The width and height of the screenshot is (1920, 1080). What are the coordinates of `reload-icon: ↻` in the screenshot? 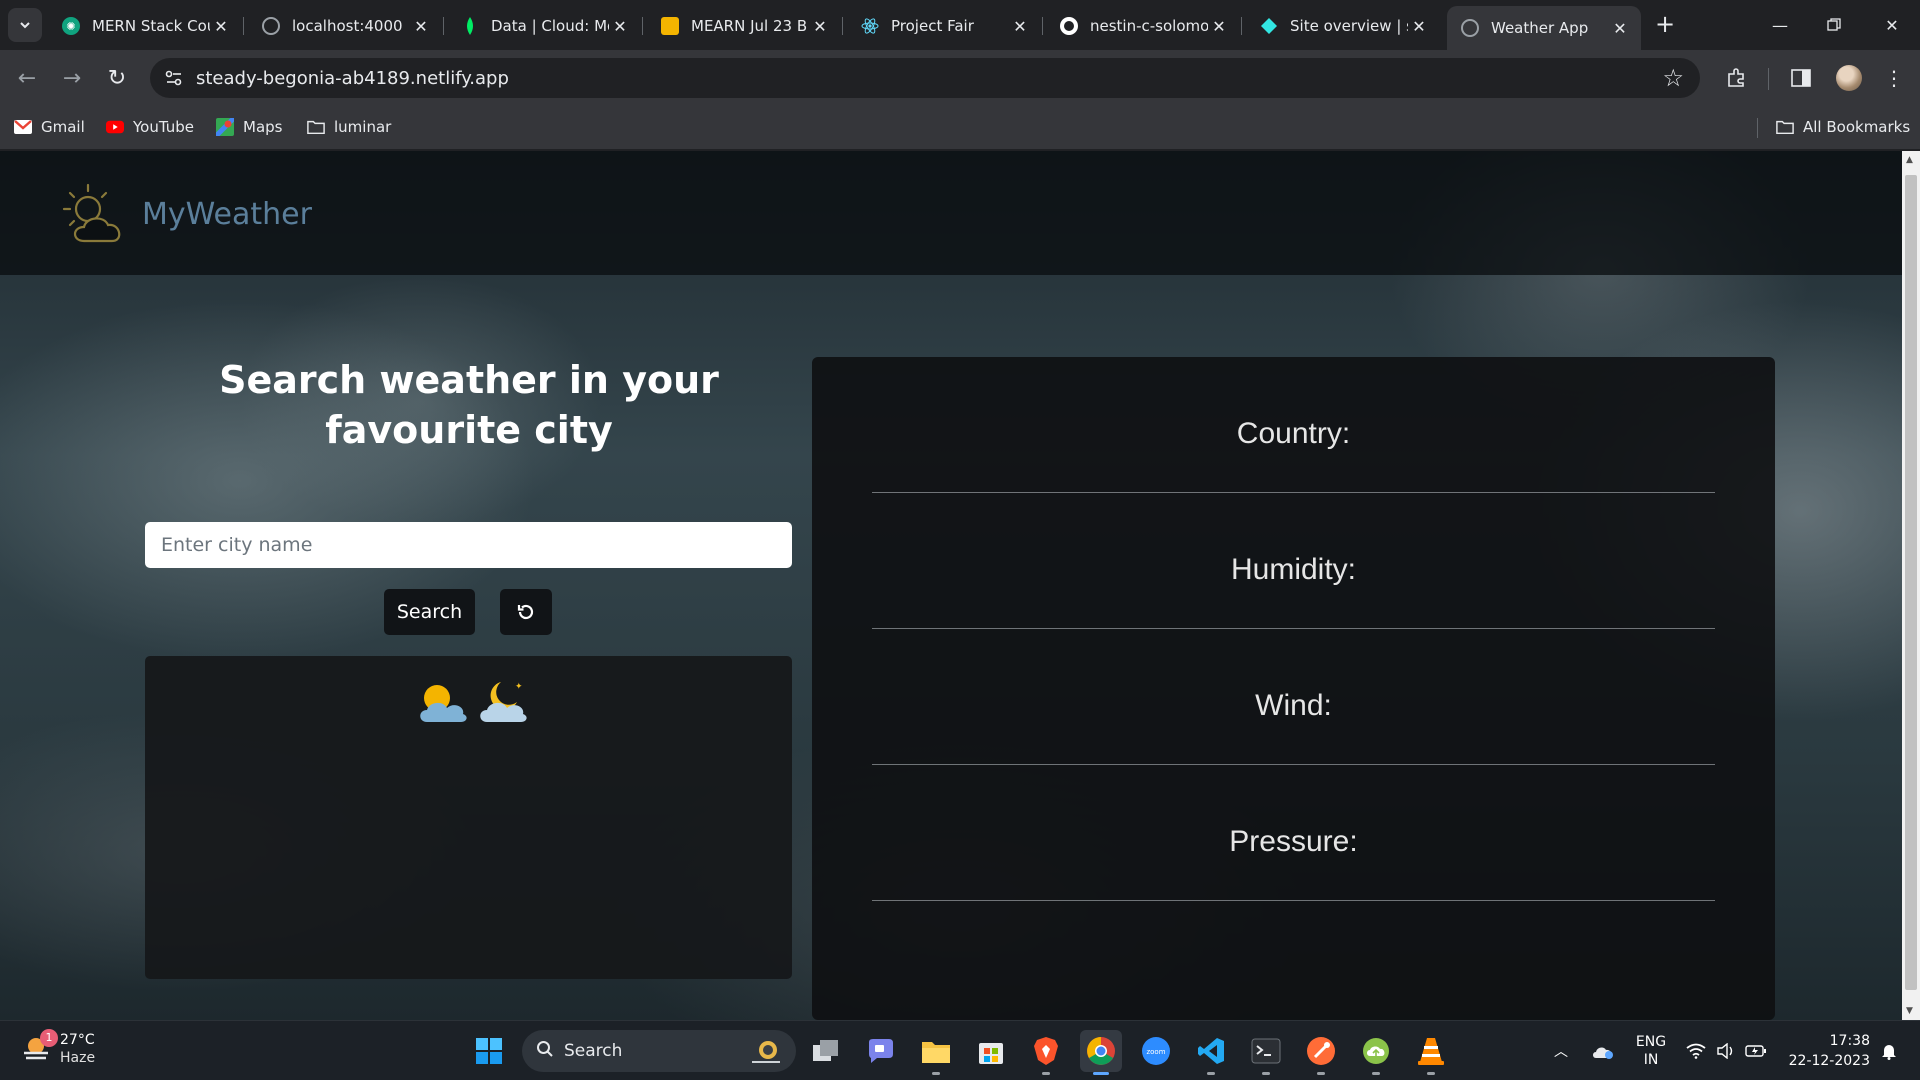 It's located at (117, 78).